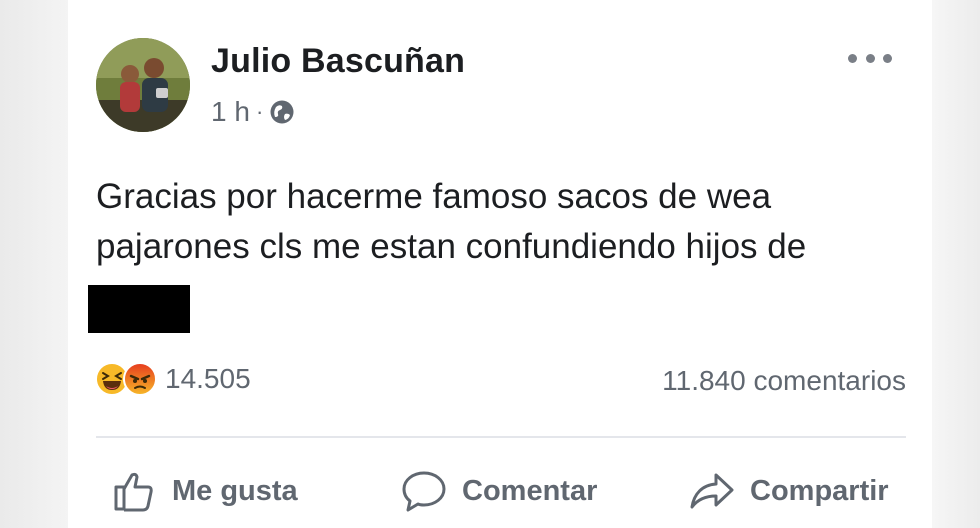 This screenshot has width=980, height=528. Describe the element at coordinates (208, 378) in the screenshot. I see `reactions-count: 14.505` at that location.